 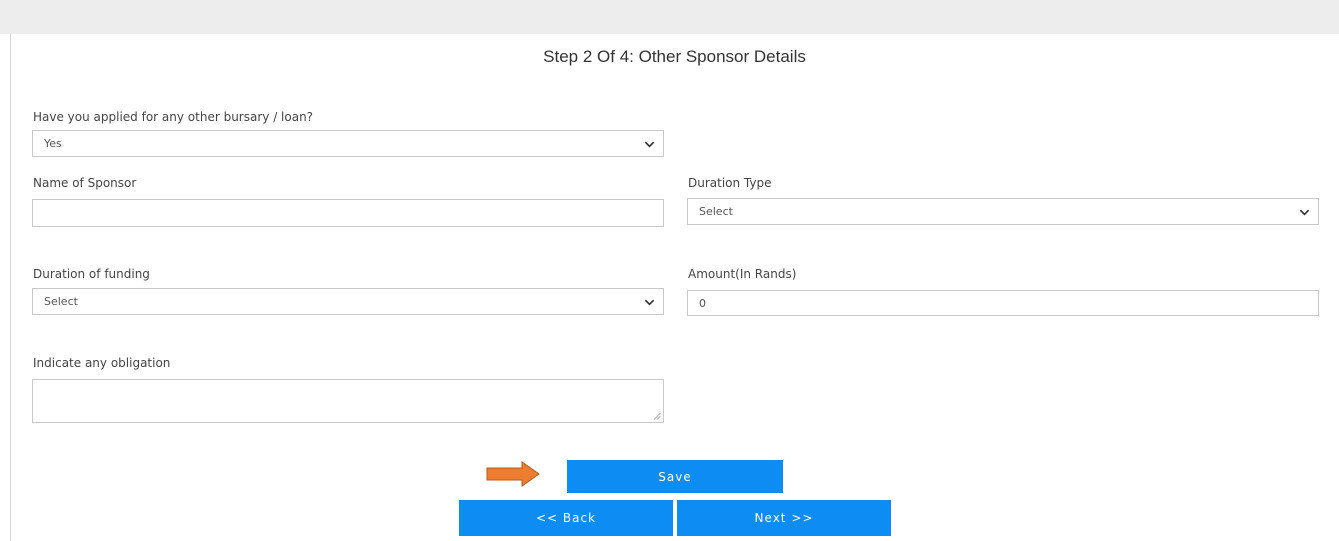 I want to click on resize-grip-icon, so click(x=657, y=416).